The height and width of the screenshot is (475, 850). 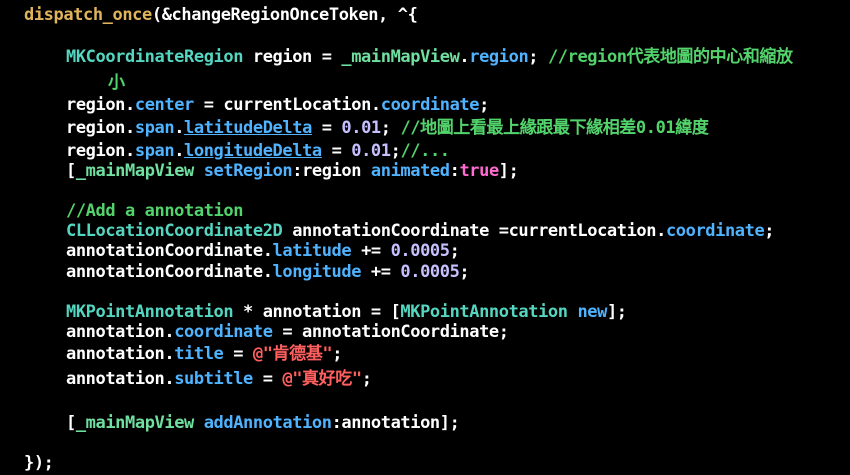 I want to click on code-token-property-link: longitudeDelta, so click(x=253, y=151).